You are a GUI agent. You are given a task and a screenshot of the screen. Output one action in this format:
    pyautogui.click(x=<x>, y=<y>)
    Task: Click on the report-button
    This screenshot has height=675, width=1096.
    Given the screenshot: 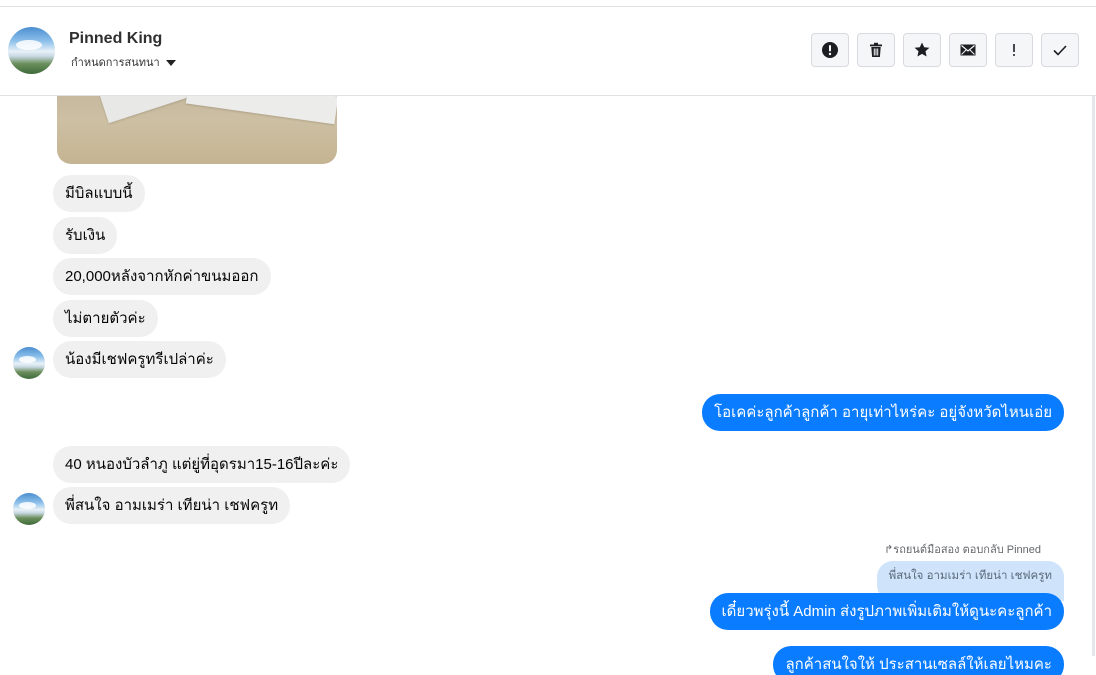 What is the action you would take?
    pyautogui.click(x=830, y=50)
    